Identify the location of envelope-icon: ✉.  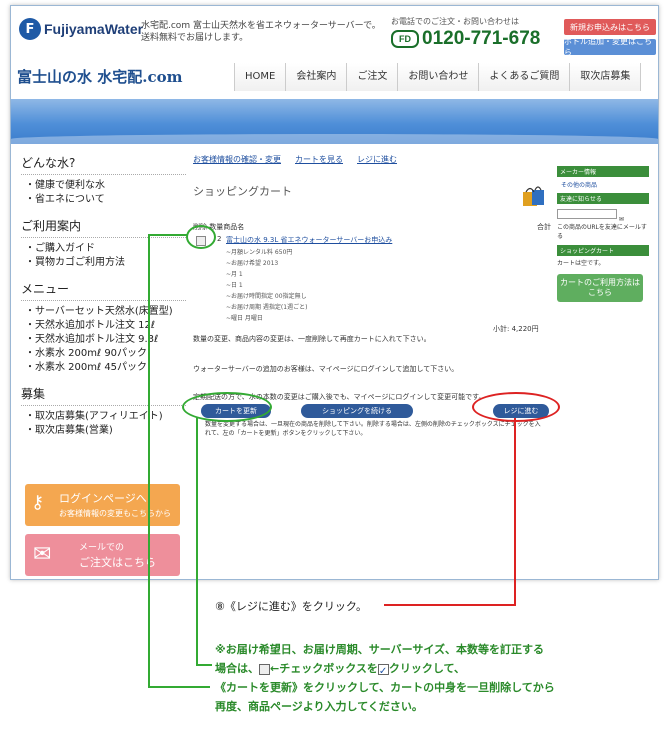
(42, 554).